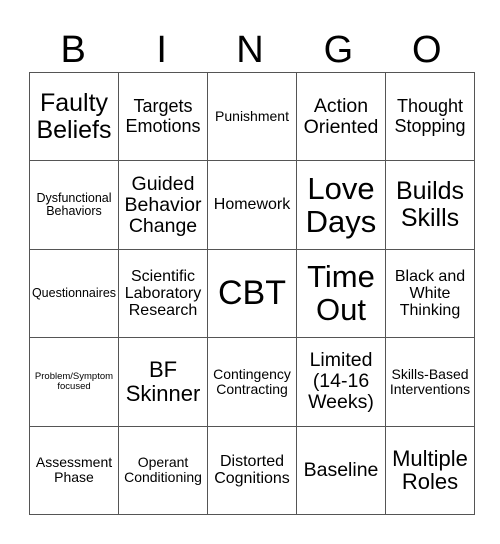  I want to click on bingo-cell: Black and White Thinking, so click(430, 293).